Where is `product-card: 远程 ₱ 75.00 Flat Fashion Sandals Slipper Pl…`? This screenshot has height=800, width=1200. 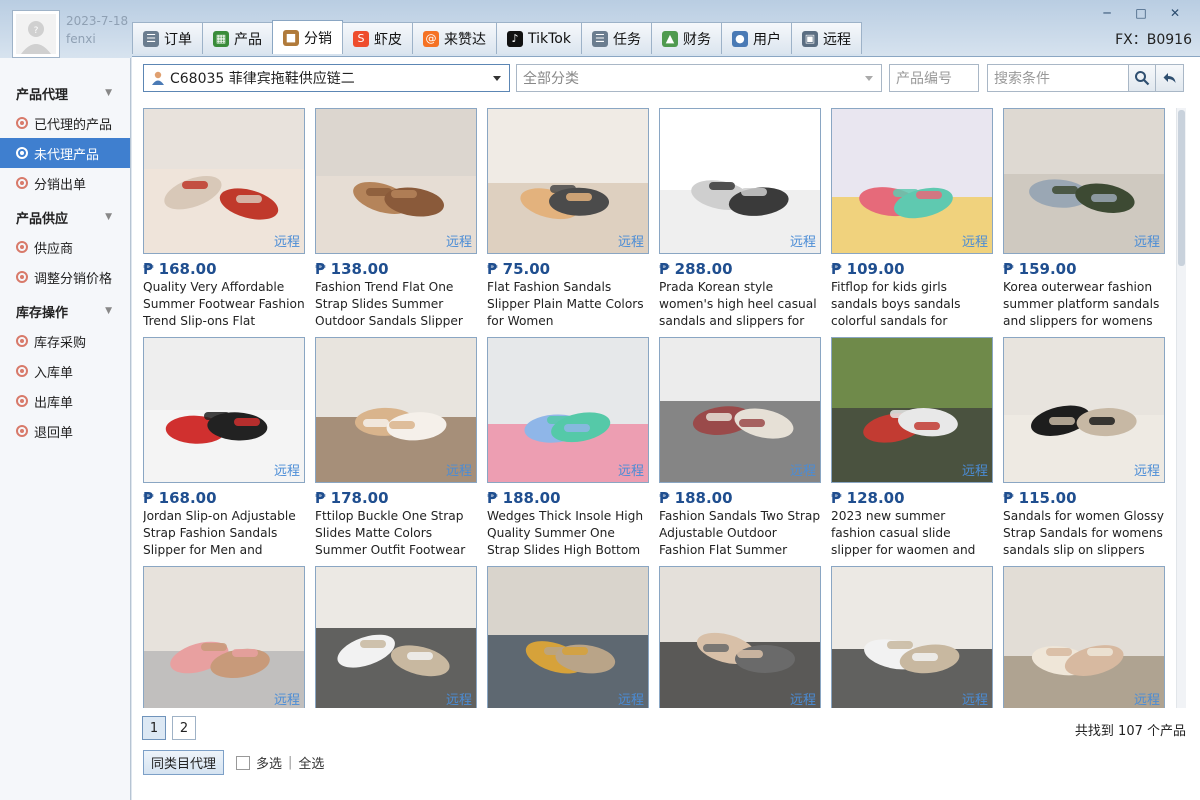 product-card: 远程 ₱ 75.00 Flat Fashion Sandals Slipper Pl… is located at coordinates (568, 219).